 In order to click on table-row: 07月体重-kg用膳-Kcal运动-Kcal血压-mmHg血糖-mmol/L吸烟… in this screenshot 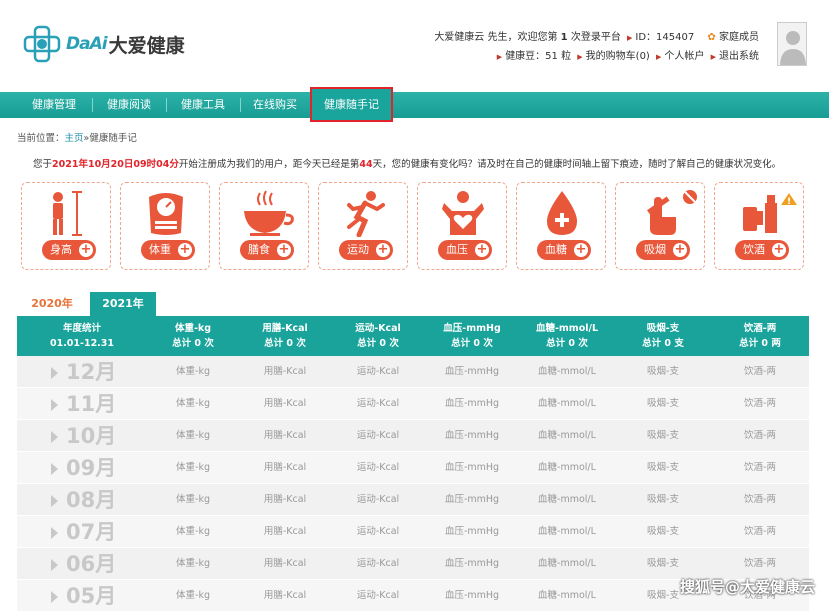, I will do `click(413, 532)`.